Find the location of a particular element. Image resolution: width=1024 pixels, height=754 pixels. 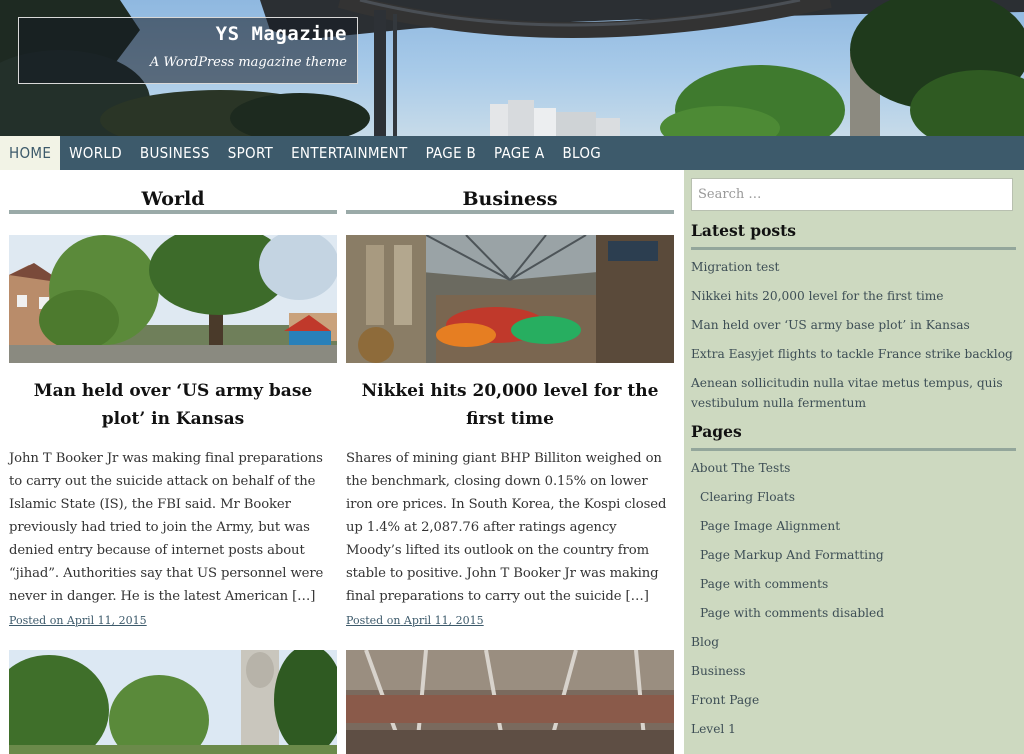

bicycle-closeup-photo is located at coordinates (510, 702).